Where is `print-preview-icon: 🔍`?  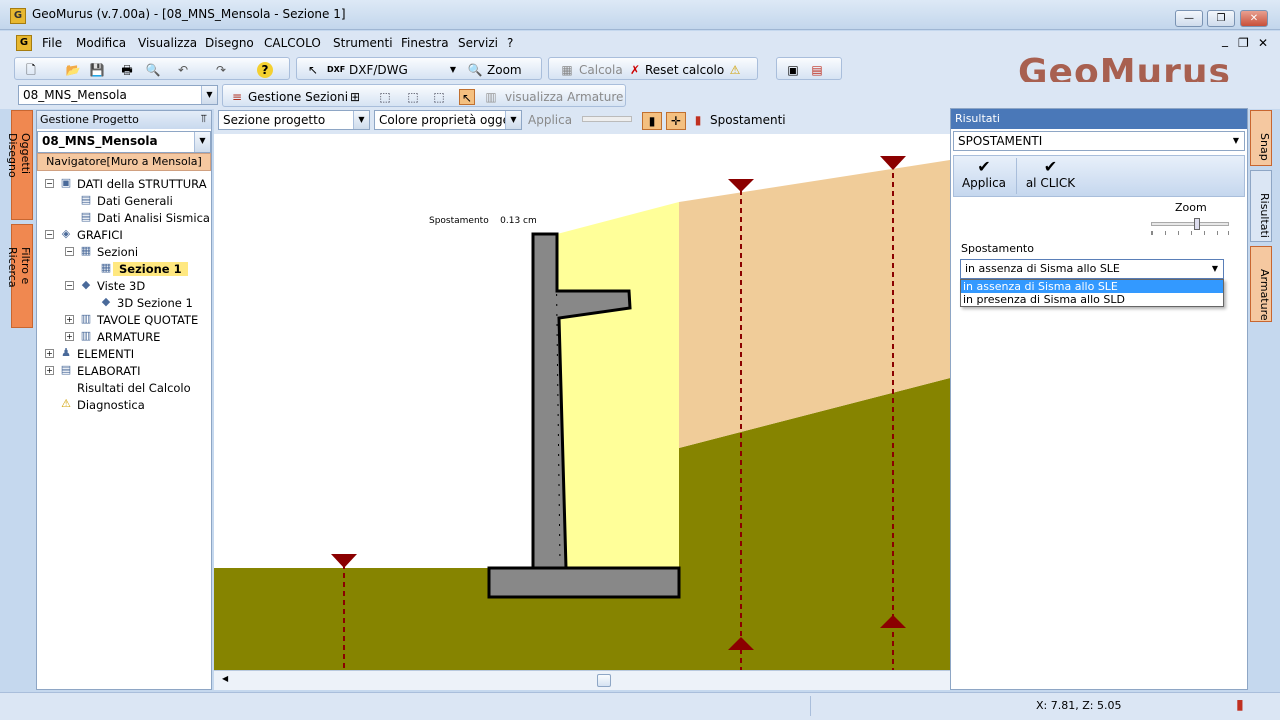
print-preview-icon: 🔍 is located at coordinates (153, 70).